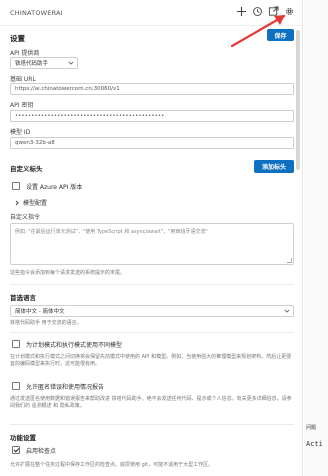  What do you see at coordinates (35, 203) in the screenshot?
I see `model-config-label: 模型配置` at bounding box center [35, 203].